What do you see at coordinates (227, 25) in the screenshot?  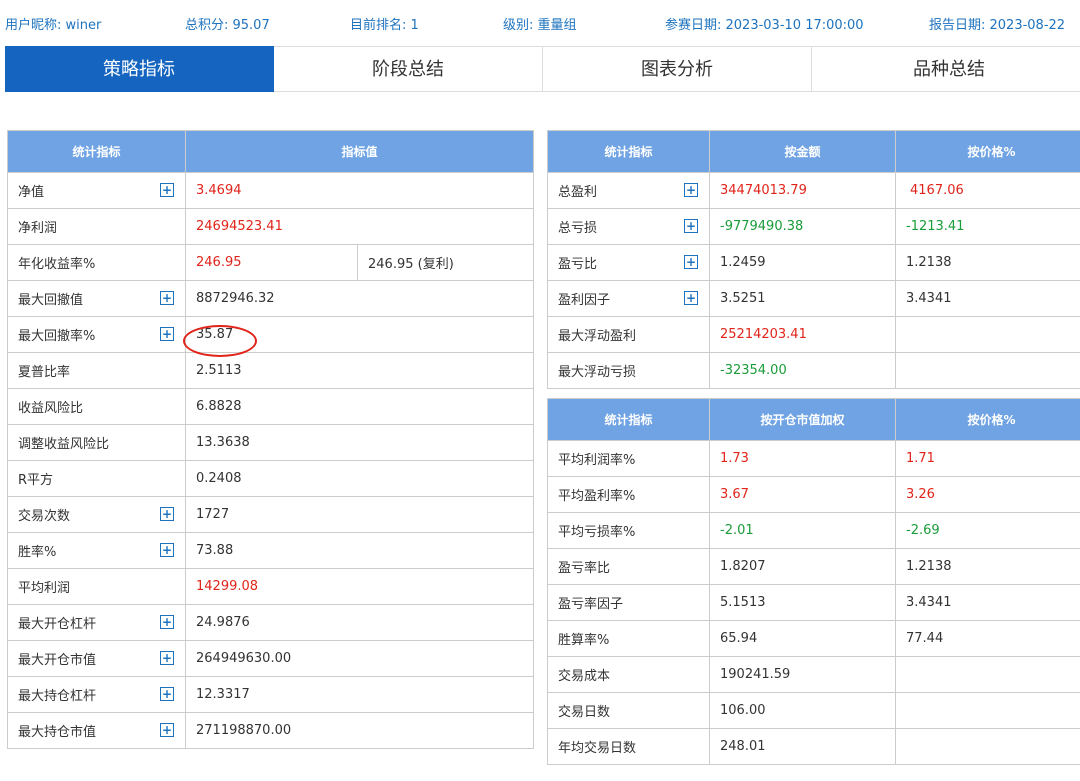 I see `score-label: 总积分: 95.07` at bounding box center [227, 25].